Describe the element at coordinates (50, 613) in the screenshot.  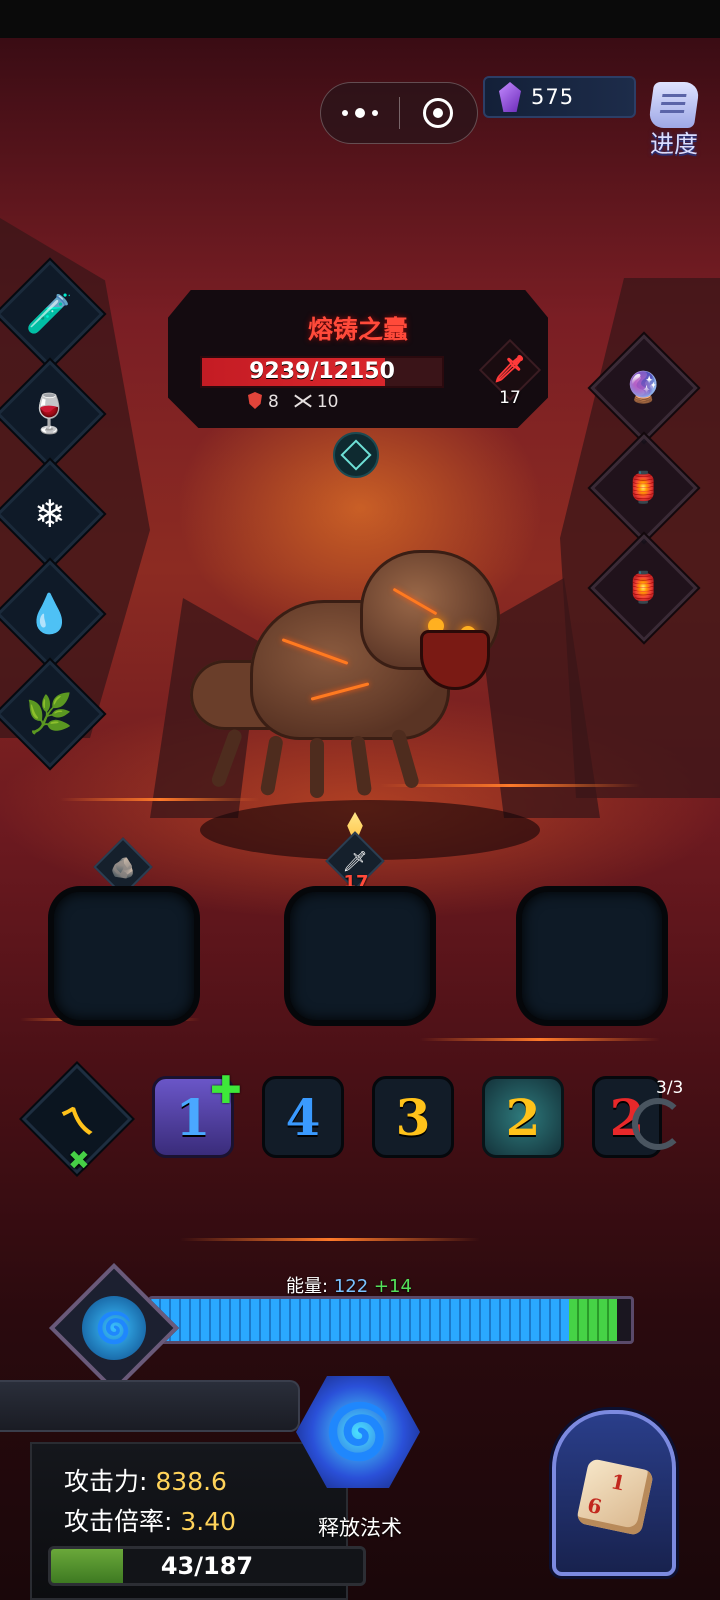
I see `water-leaf-icon: 💧` at that location.